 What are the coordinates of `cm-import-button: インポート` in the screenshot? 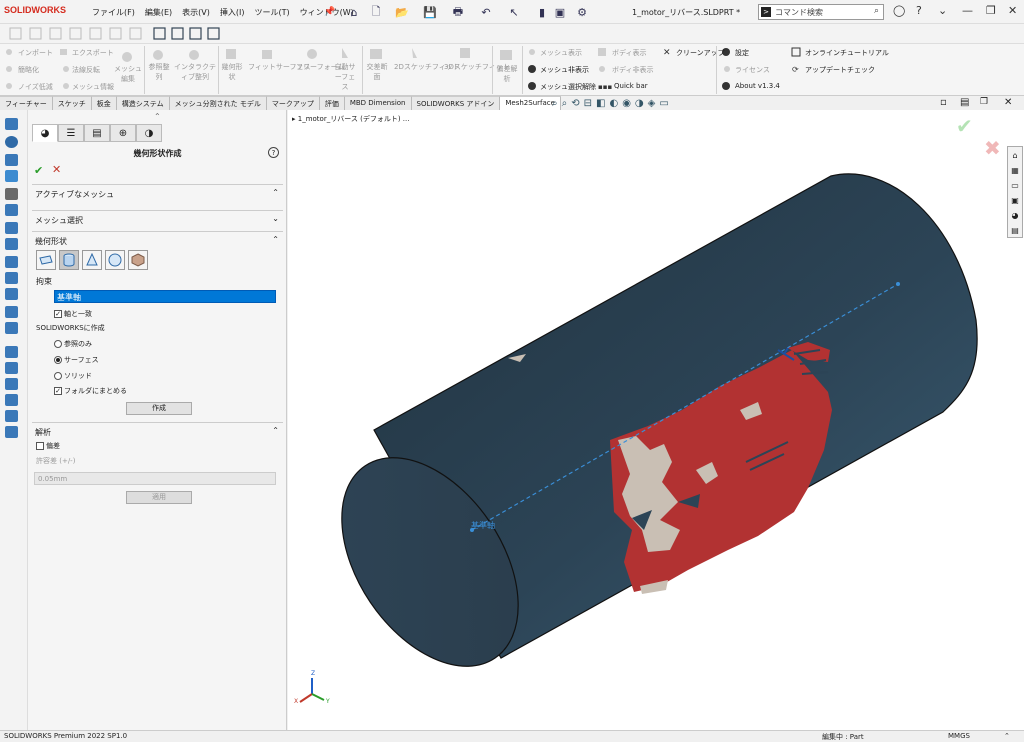 It's located at (35, 53).